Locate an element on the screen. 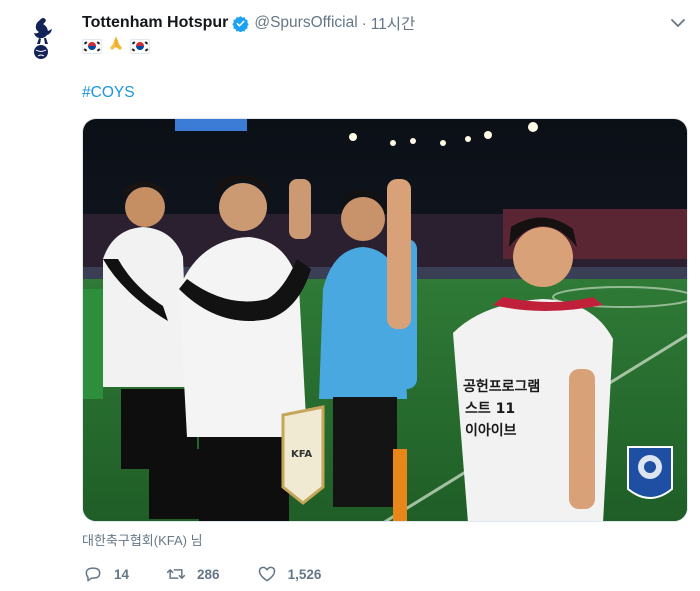 The width and height of the screenshot is (700, 591). shirt-text-line-1: 공헌프로그램 is located at coordinates (501, 386).